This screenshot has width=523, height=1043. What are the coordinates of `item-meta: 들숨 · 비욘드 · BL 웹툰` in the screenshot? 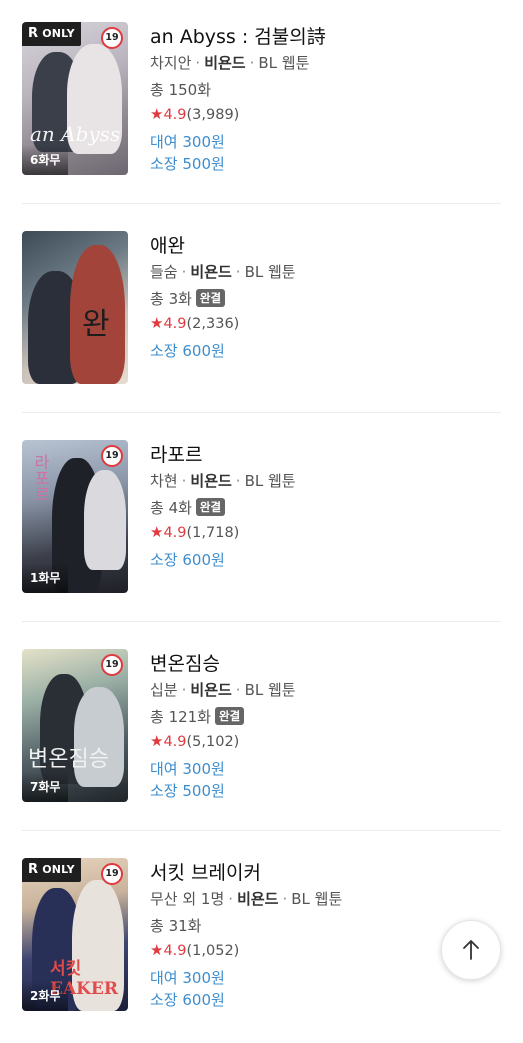 It's located at (223, 272).